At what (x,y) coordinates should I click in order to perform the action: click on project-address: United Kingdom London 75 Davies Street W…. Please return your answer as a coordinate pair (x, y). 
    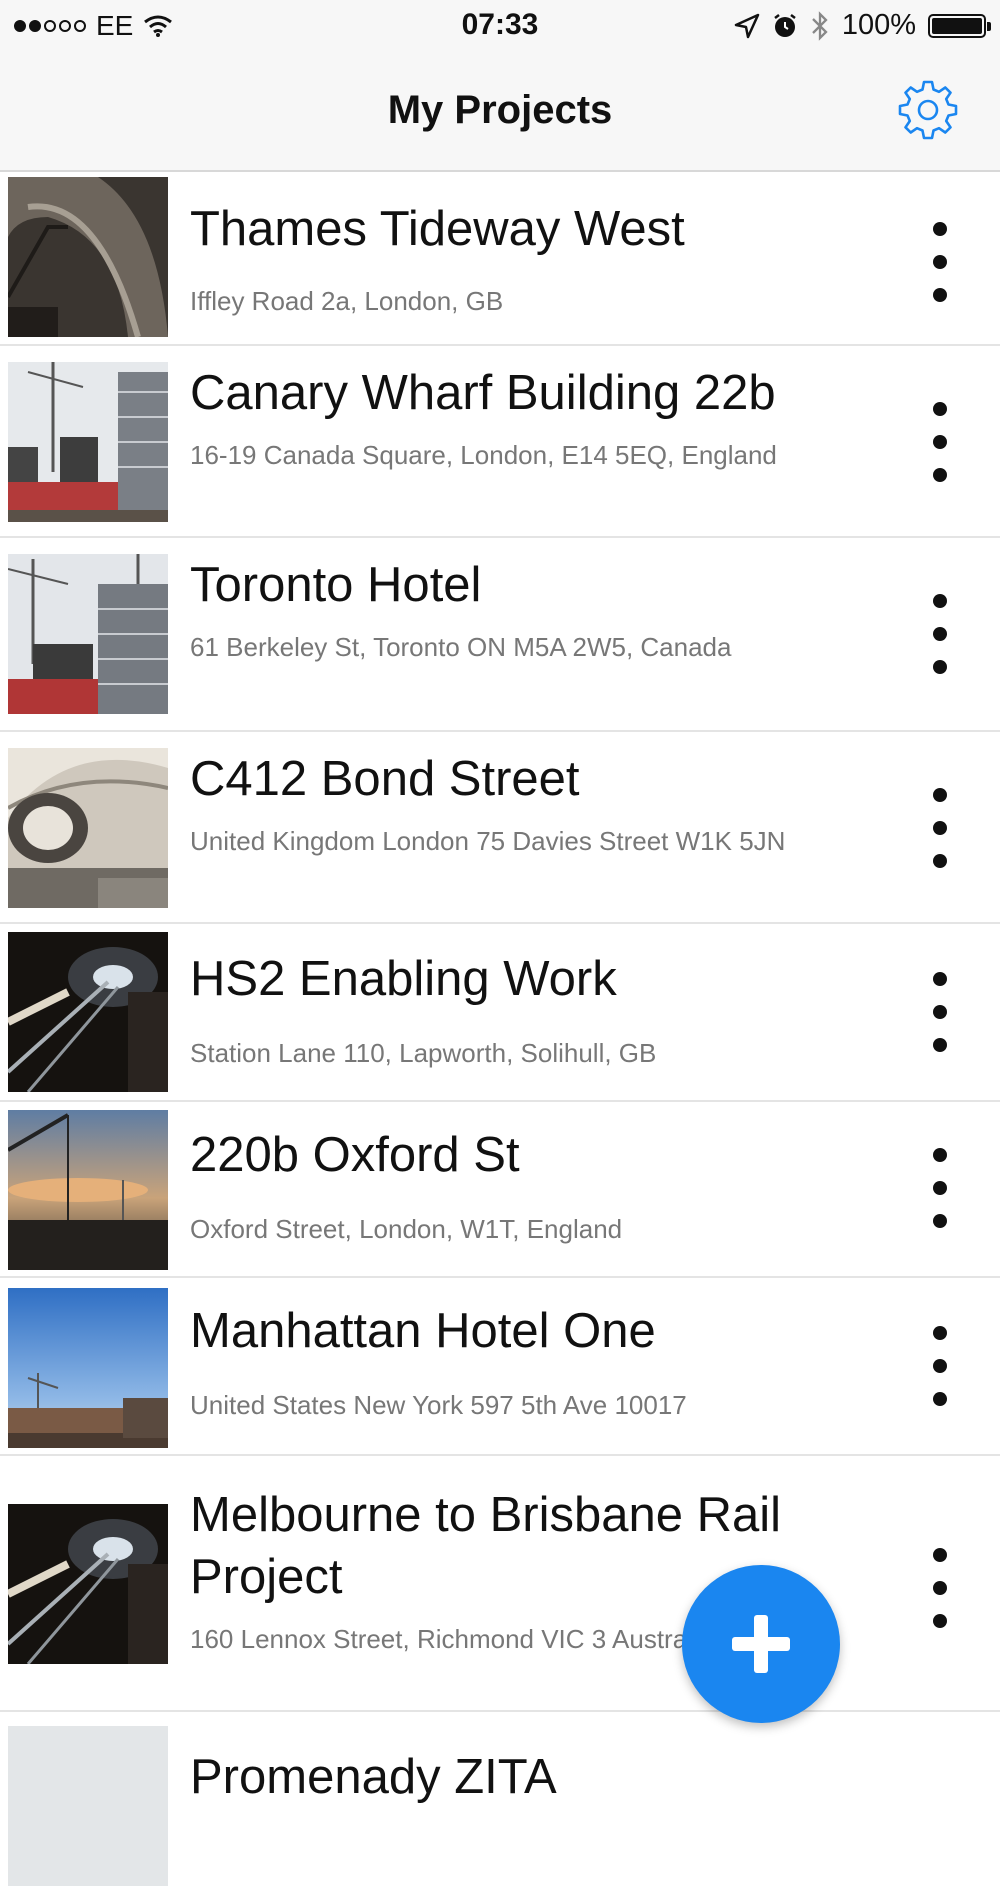
    Looking at the image, I should click on (488, 841).